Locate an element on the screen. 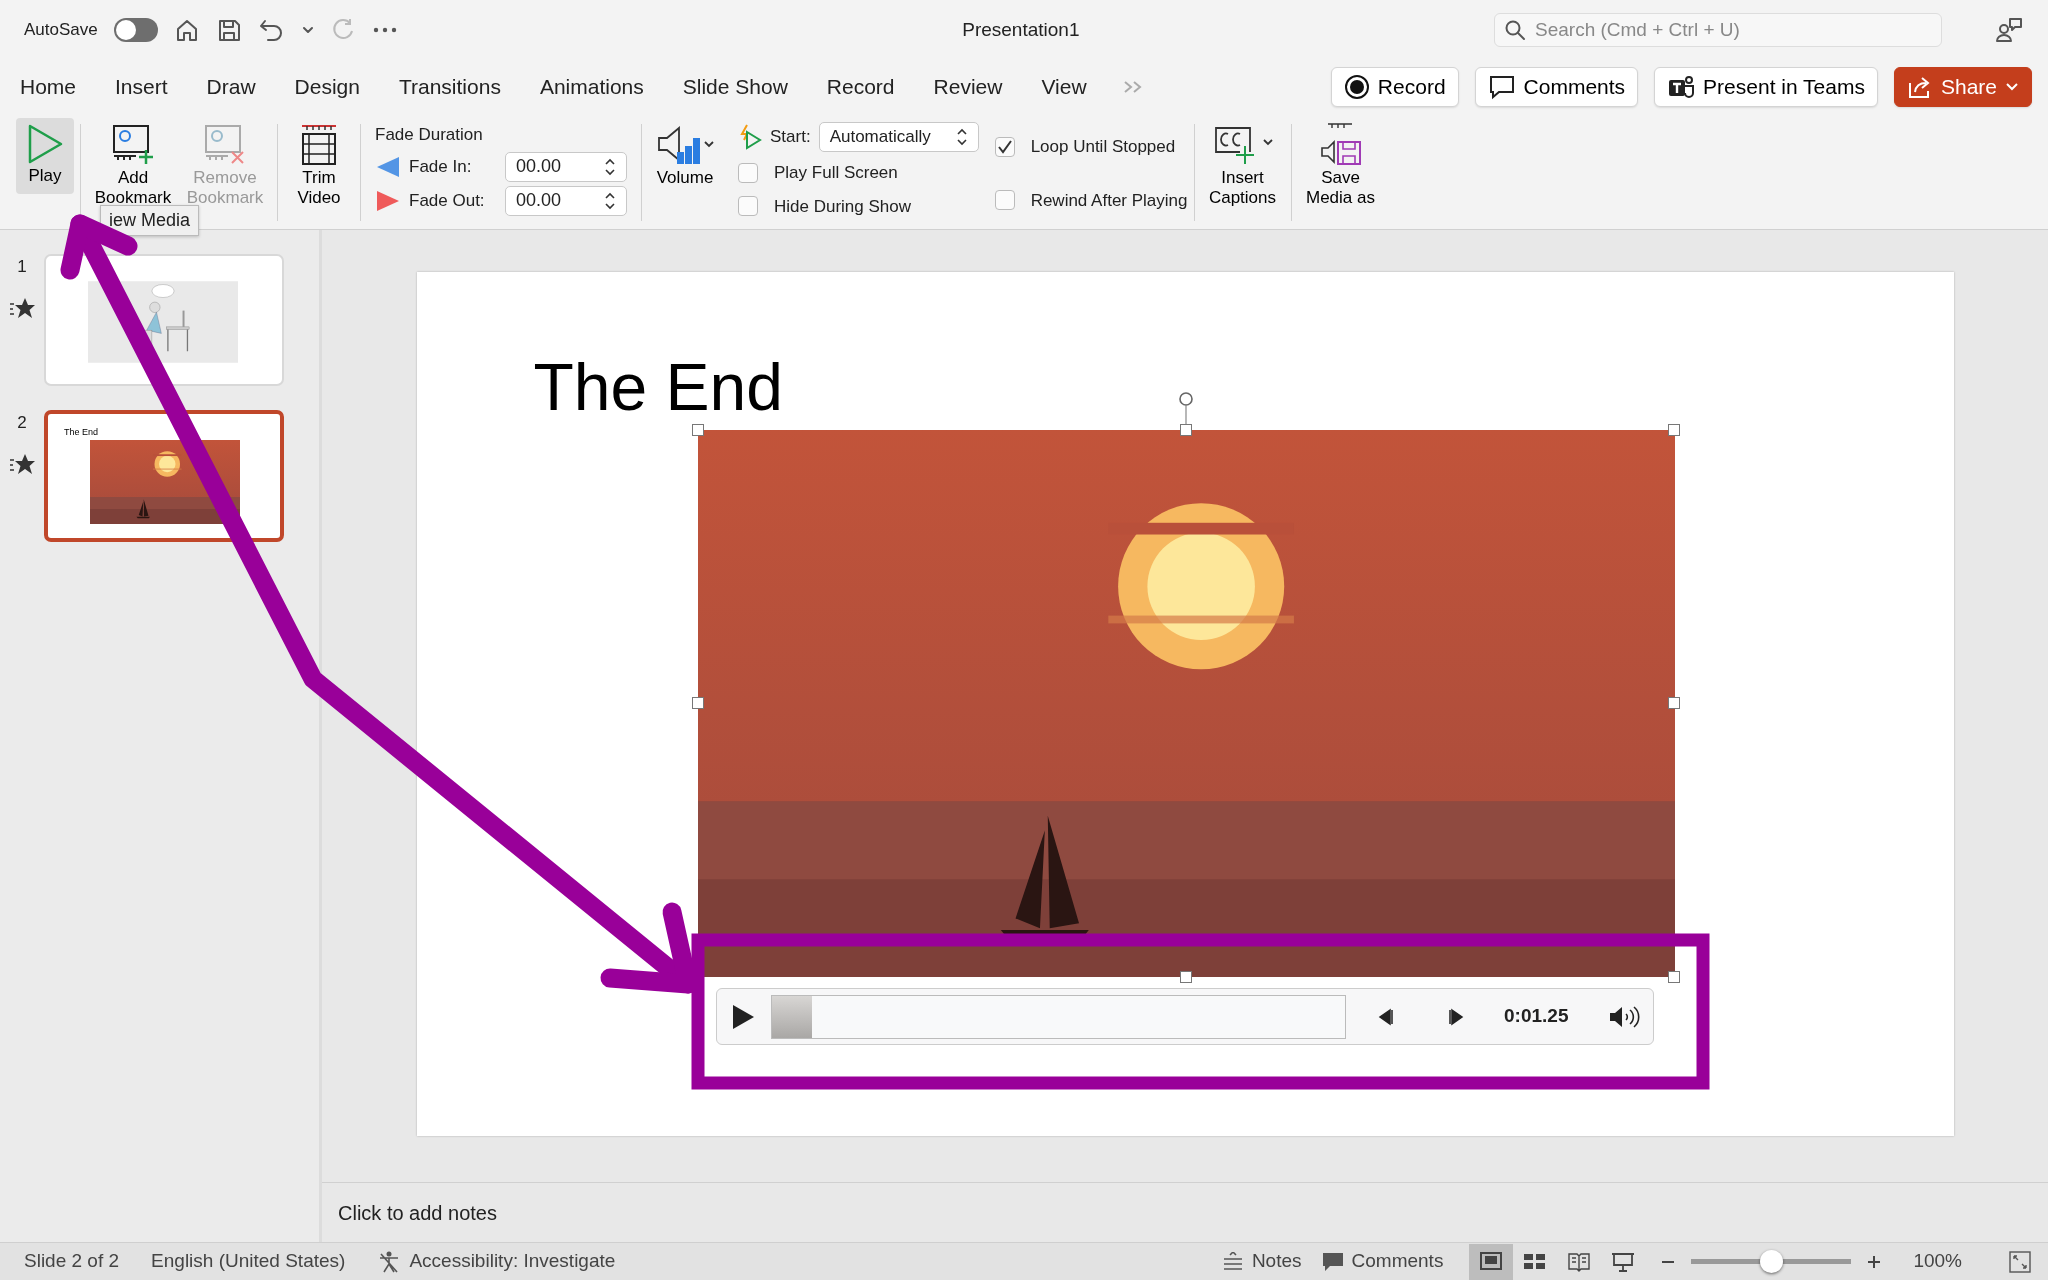  start-icon is located at coordinates (750, 137).